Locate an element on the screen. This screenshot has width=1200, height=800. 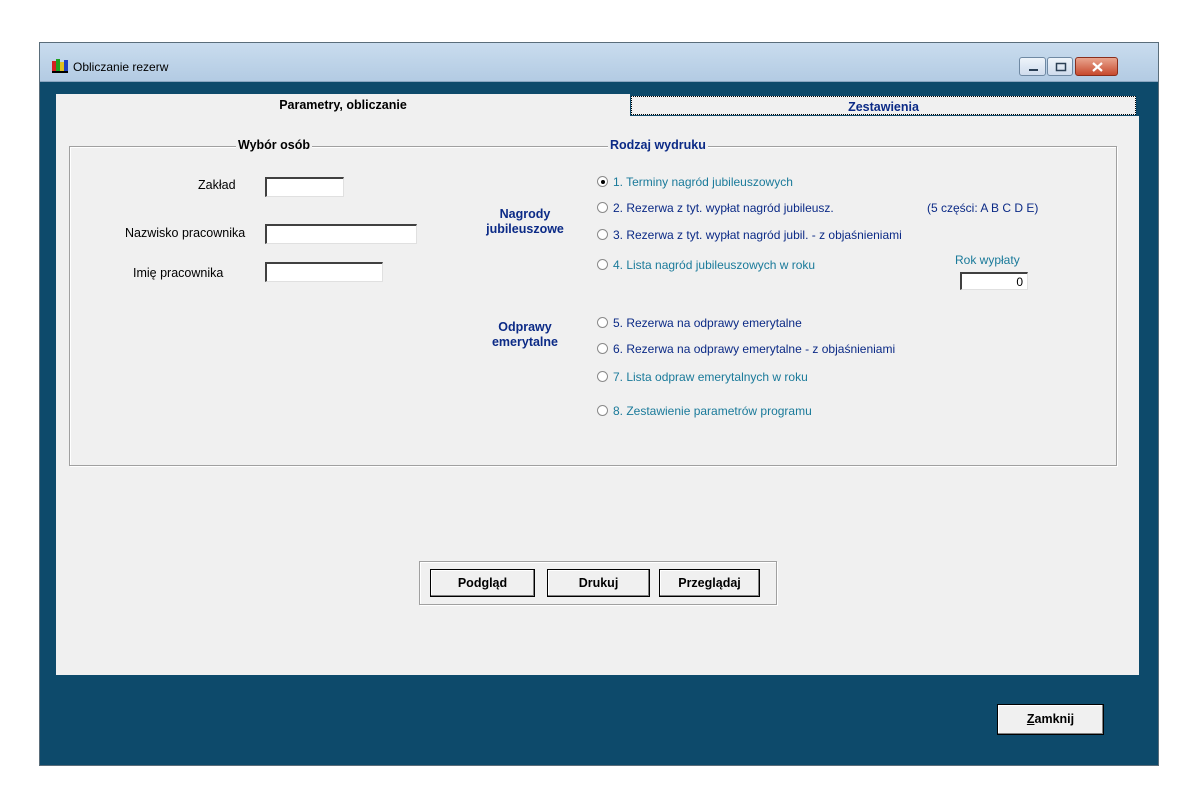
action-button-group: Podgląd Drukuj Przeglądaj is located at coordinates (598, 583).